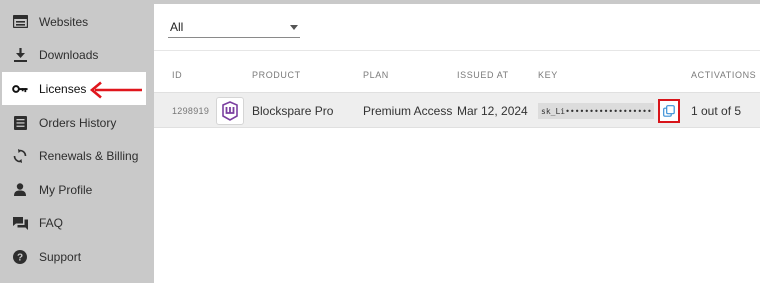 The height and width of the screenshot is (283, 760). What do you see at coordinates (191, 111) in the screenshot?
I see `license-id: 1298919` at bounding box center [191, 111].